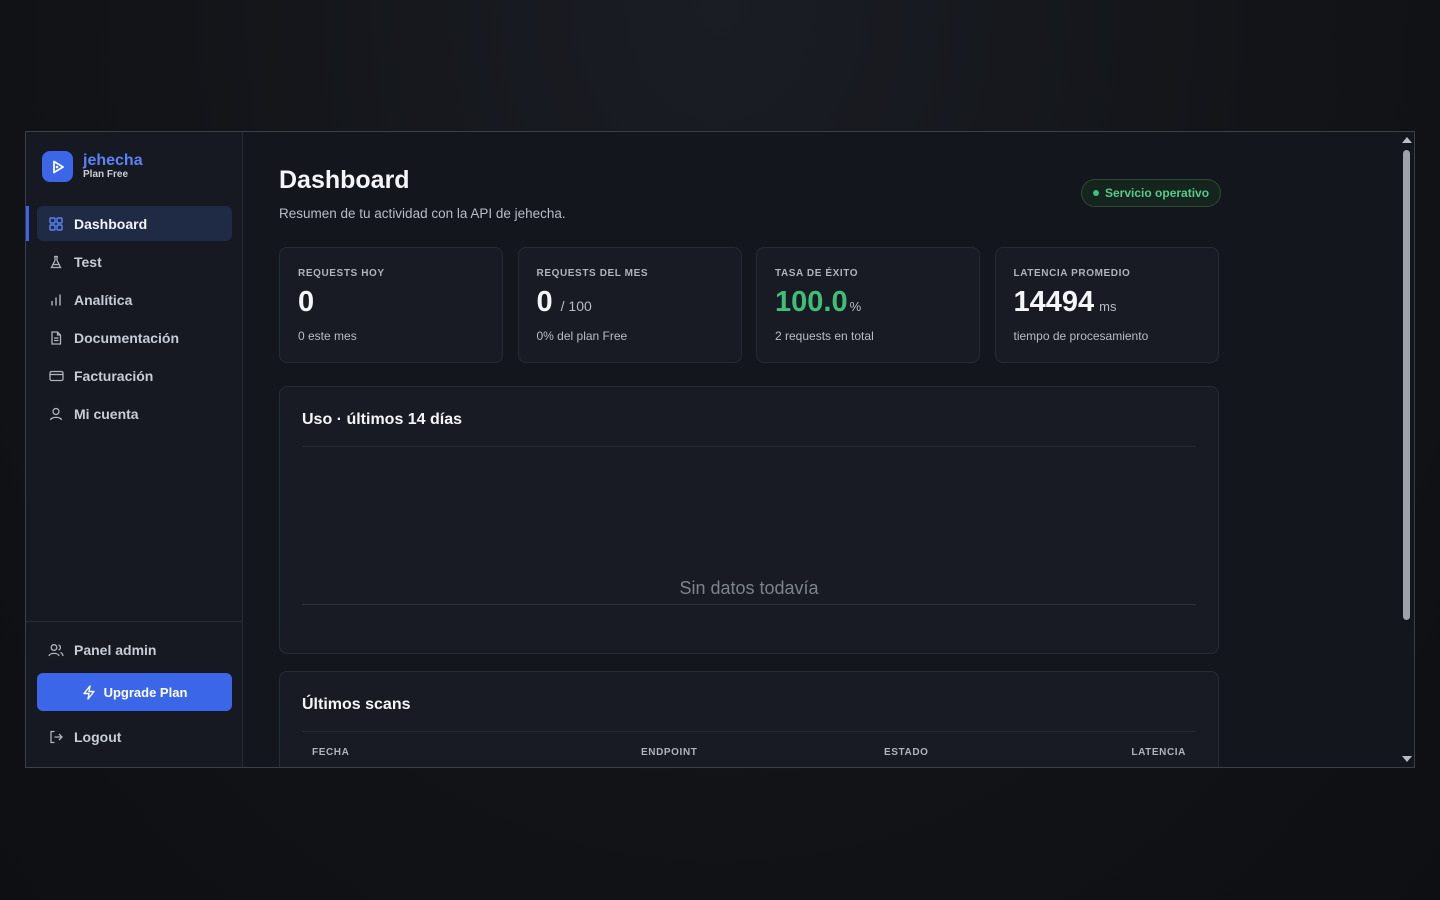 The height and width of the screenshot is (900, 1440). Describe the element at coordinates (127, 338) in the screenshot. I see `sidebar-item-label: Documentación` at that location.